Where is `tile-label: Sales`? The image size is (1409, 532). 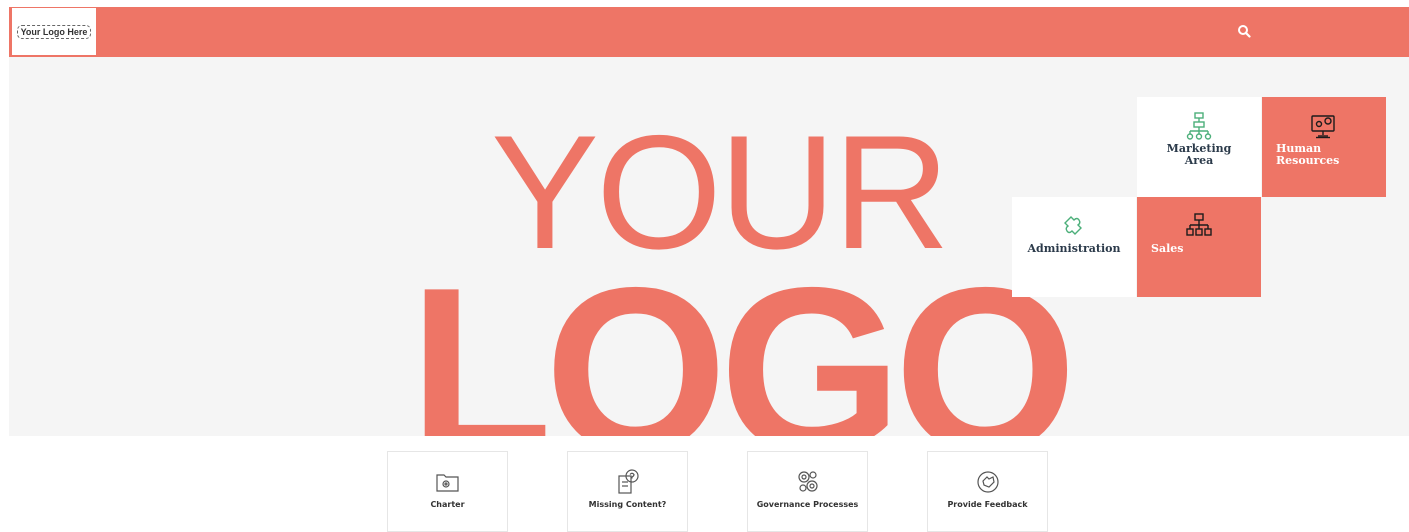 tile-label: Sales is located at coordinates (1167, 248).